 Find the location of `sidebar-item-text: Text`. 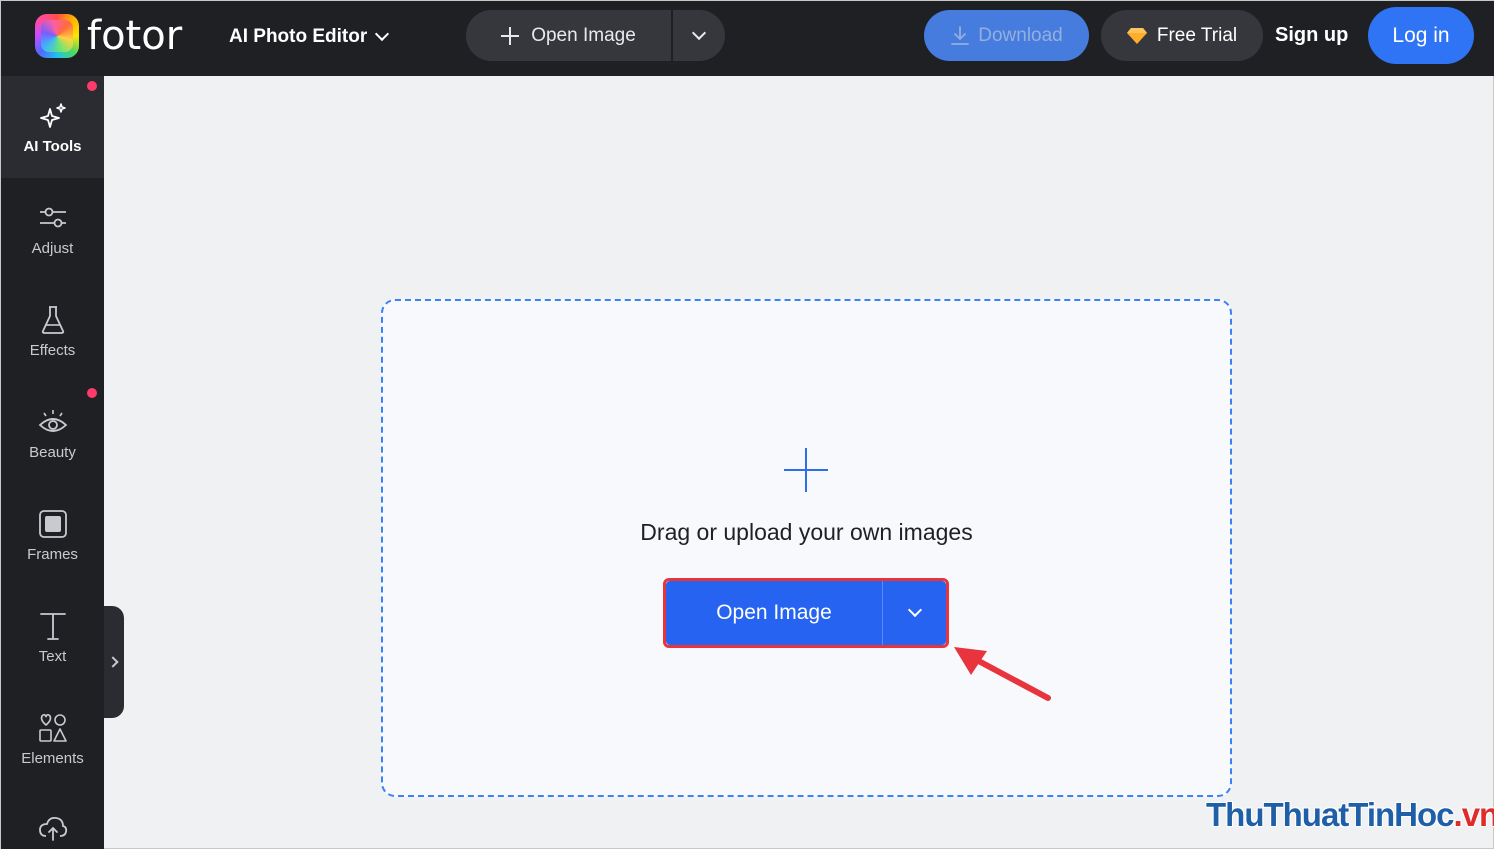

sidebar-item-text: Text is located at coordinates (52, 637).